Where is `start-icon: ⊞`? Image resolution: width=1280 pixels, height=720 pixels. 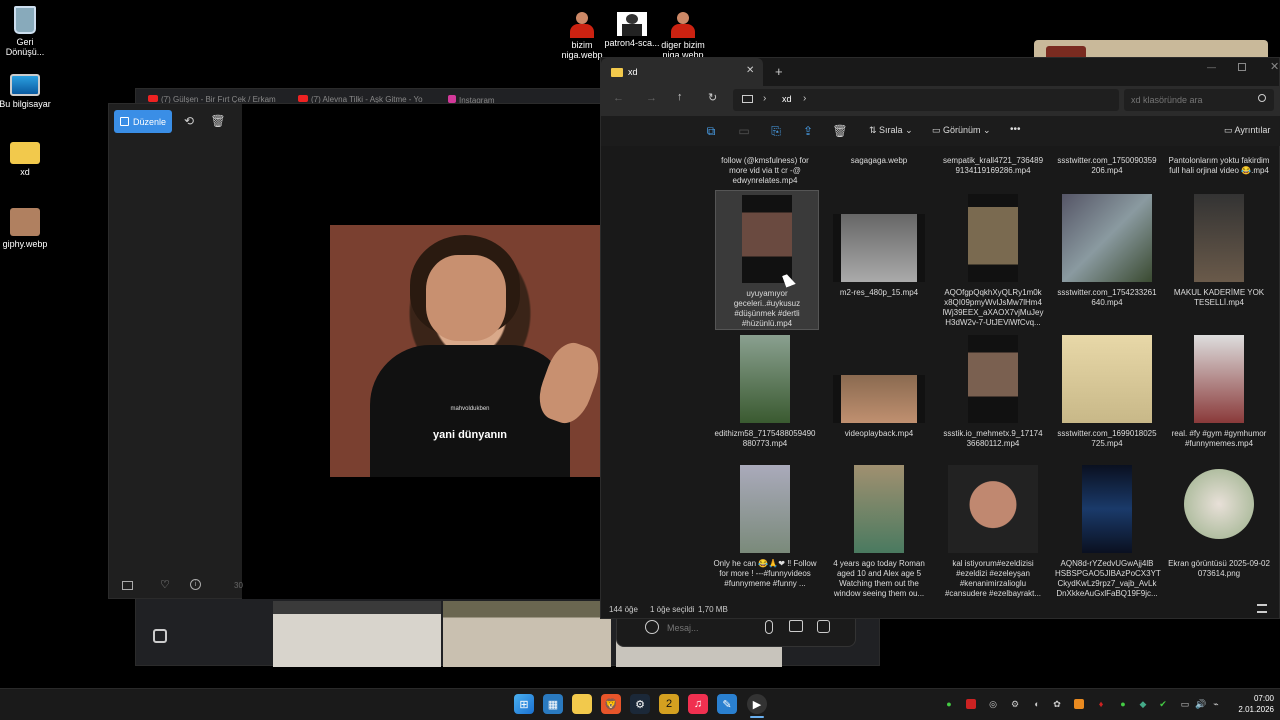
start-icon: ⊞ is located at coordinates (524, 704).